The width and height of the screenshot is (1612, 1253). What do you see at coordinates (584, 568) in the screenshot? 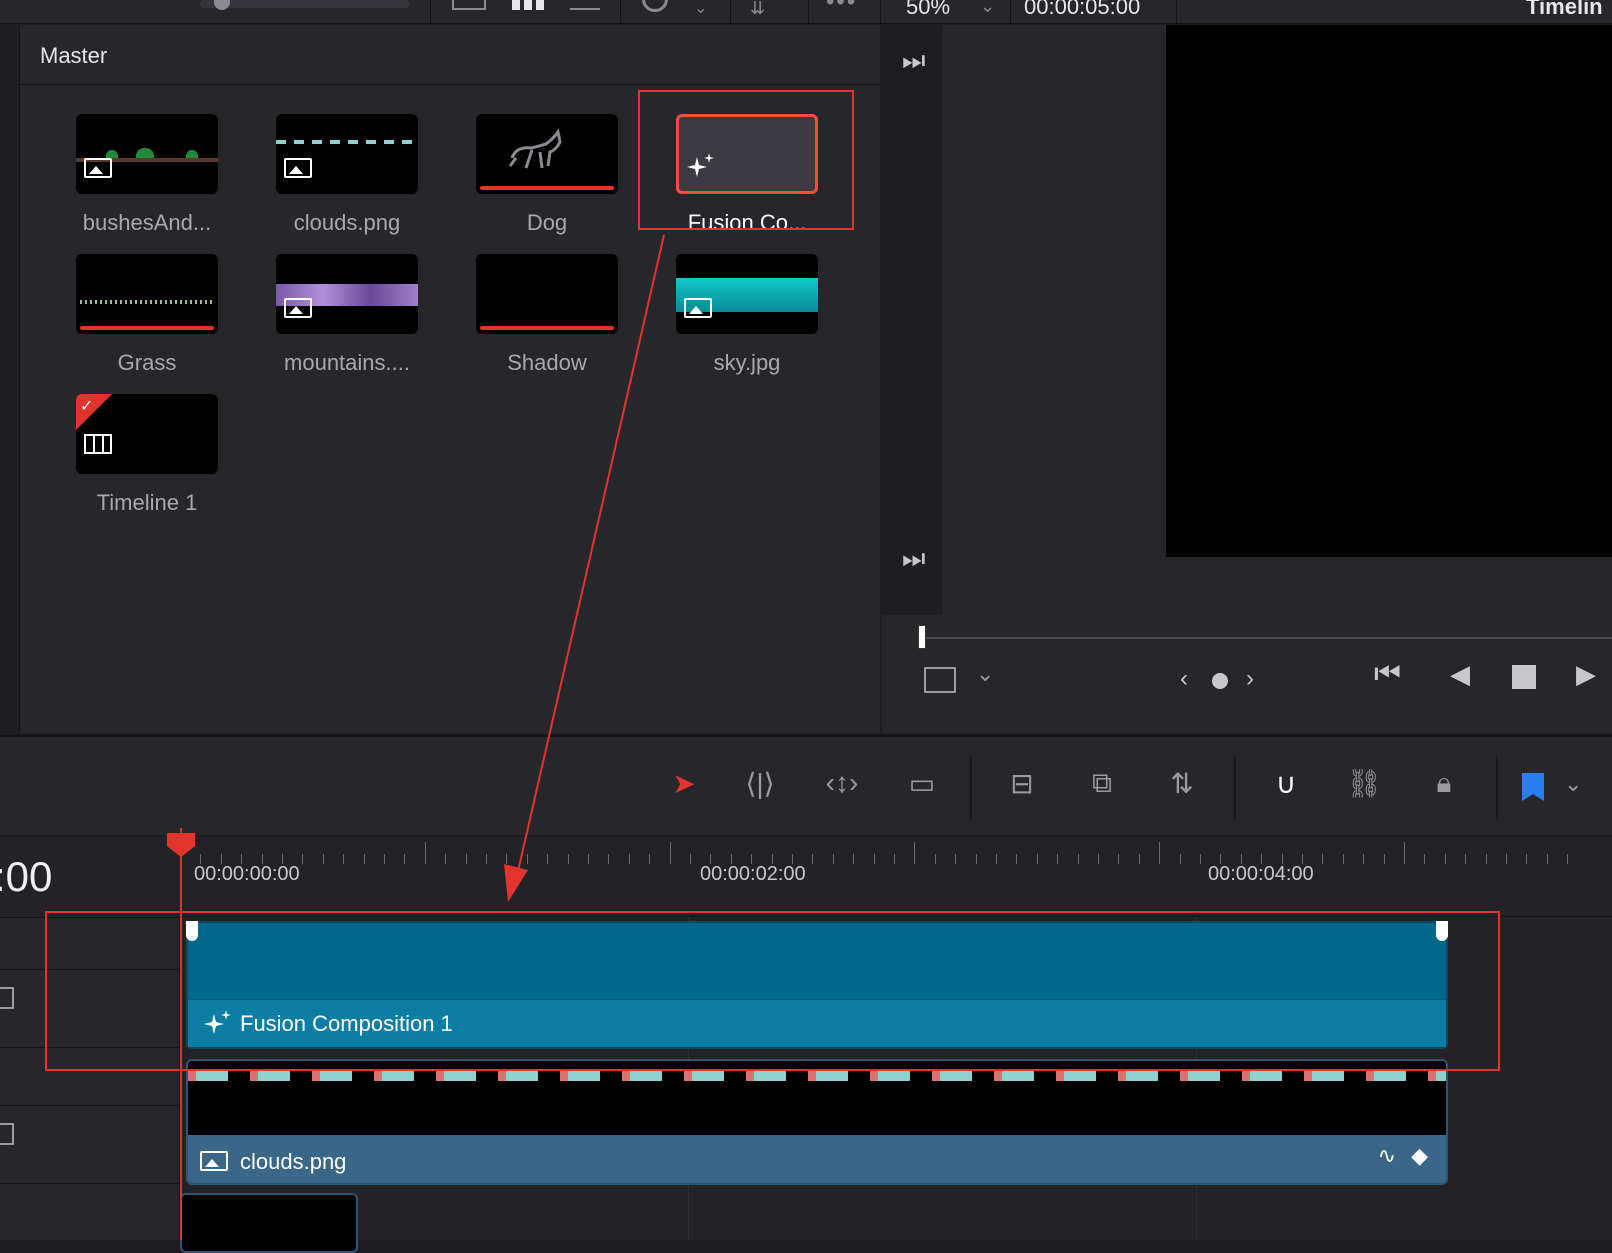
I see `drag-arrow` at bounding box center [584, 568].